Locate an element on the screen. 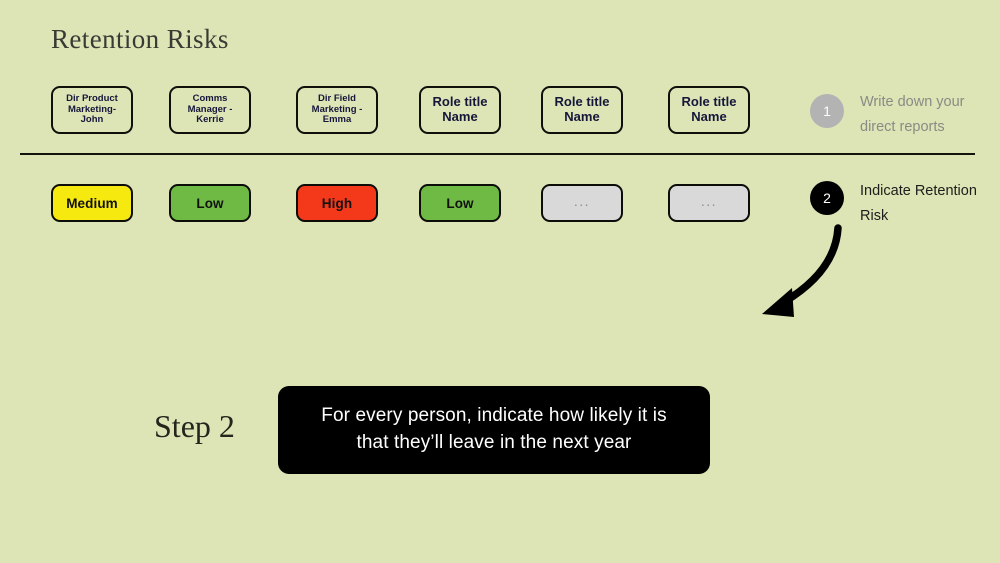 This screenshot has width=1000, height=563. step-1-number: 1 is located at coordinates (827, 111).